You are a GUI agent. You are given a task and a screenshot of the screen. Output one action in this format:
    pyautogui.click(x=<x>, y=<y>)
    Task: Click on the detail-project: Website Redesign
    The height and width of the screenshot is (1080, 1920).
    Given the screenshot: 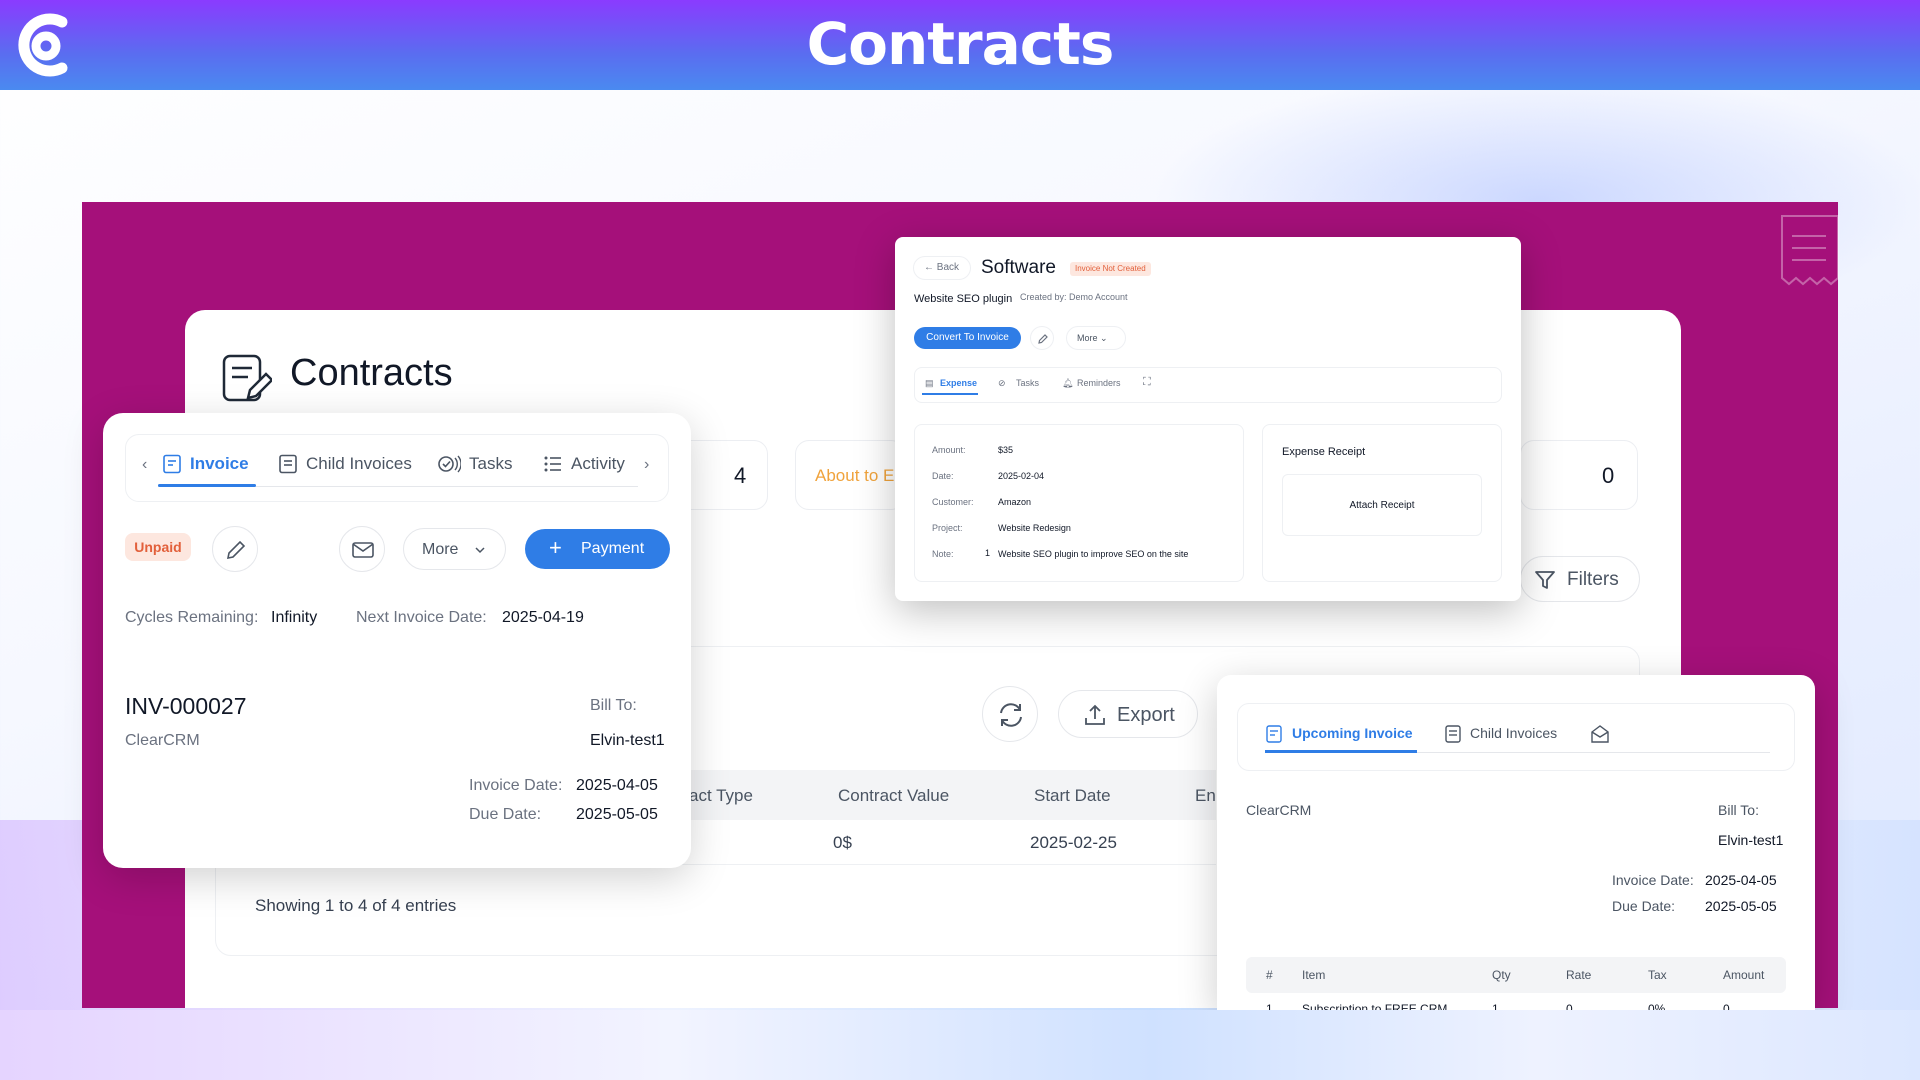 What is the action you would take?
    pyautogui.click(x=1034, y=528)
    